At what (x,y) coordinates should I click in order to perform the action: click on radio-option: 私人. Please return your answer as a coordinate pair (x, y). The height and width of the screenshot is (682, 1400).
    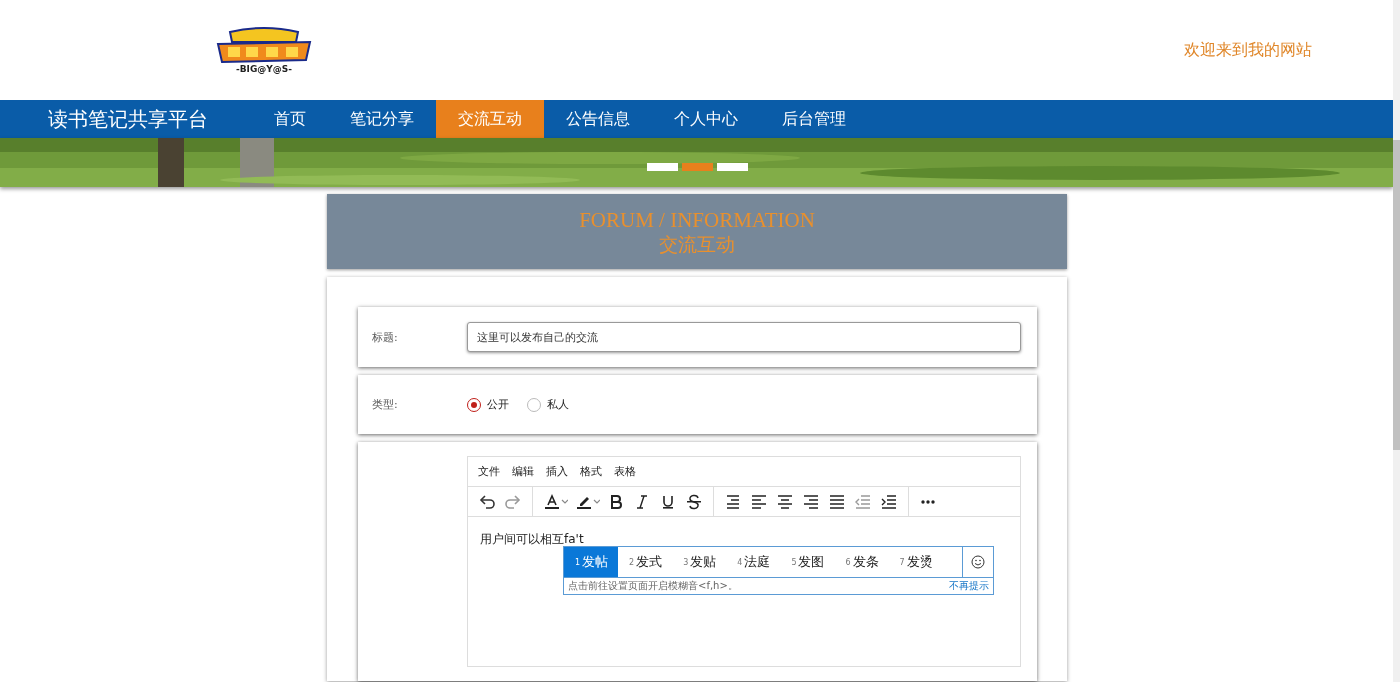
    Looking at the image, I should click on (548, 404).